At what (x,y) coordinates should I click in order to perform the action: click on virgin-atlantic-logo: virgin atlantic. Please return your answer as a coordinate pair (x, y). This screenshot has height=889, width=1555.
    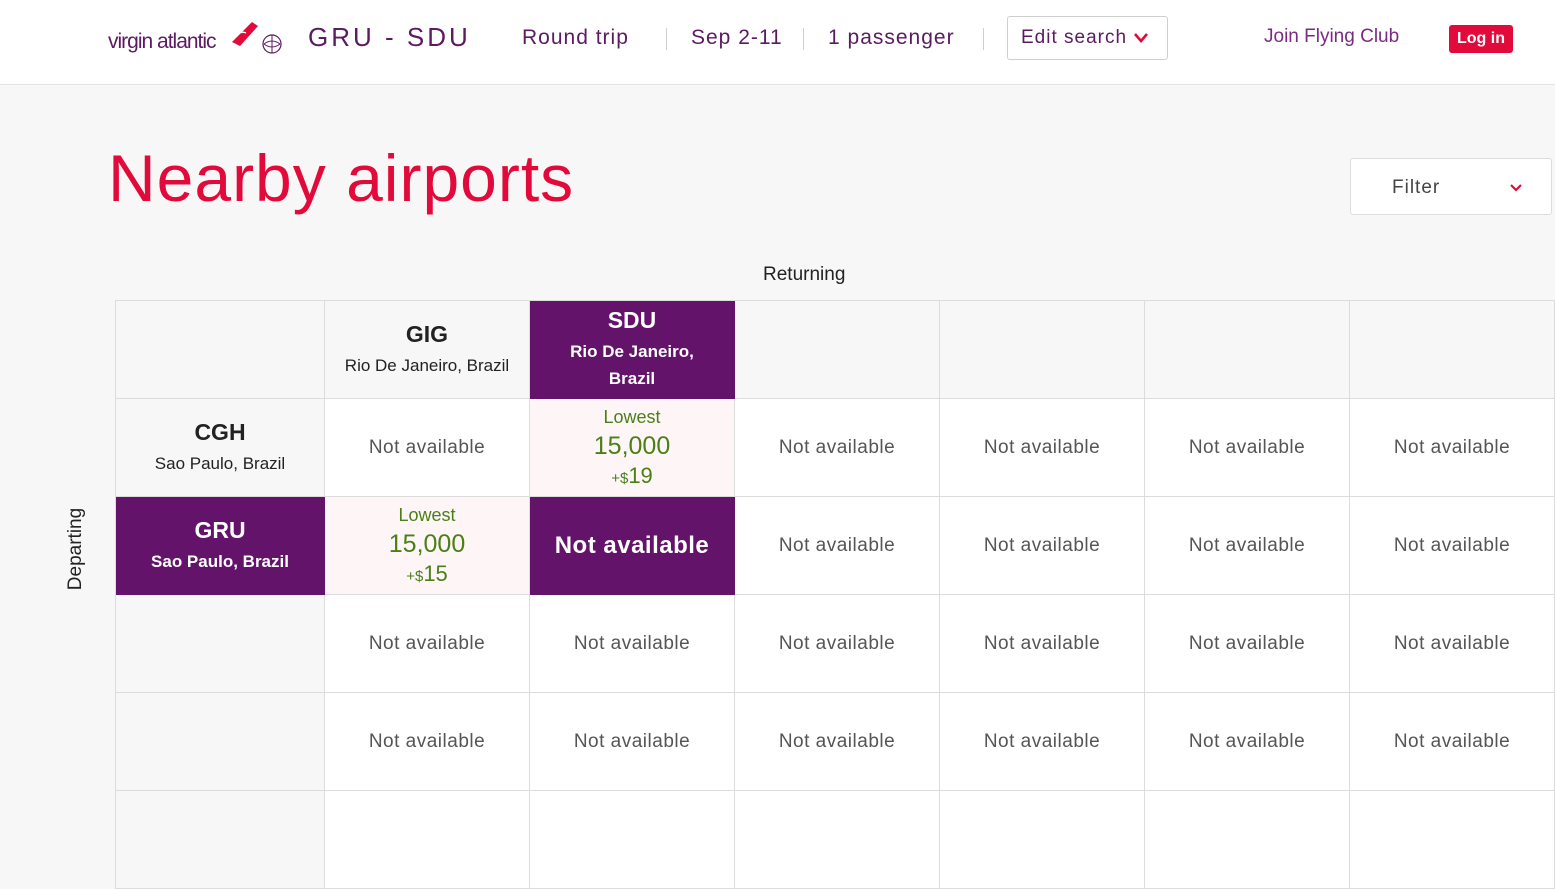
    Looking at the image, I should click on (196, 39).